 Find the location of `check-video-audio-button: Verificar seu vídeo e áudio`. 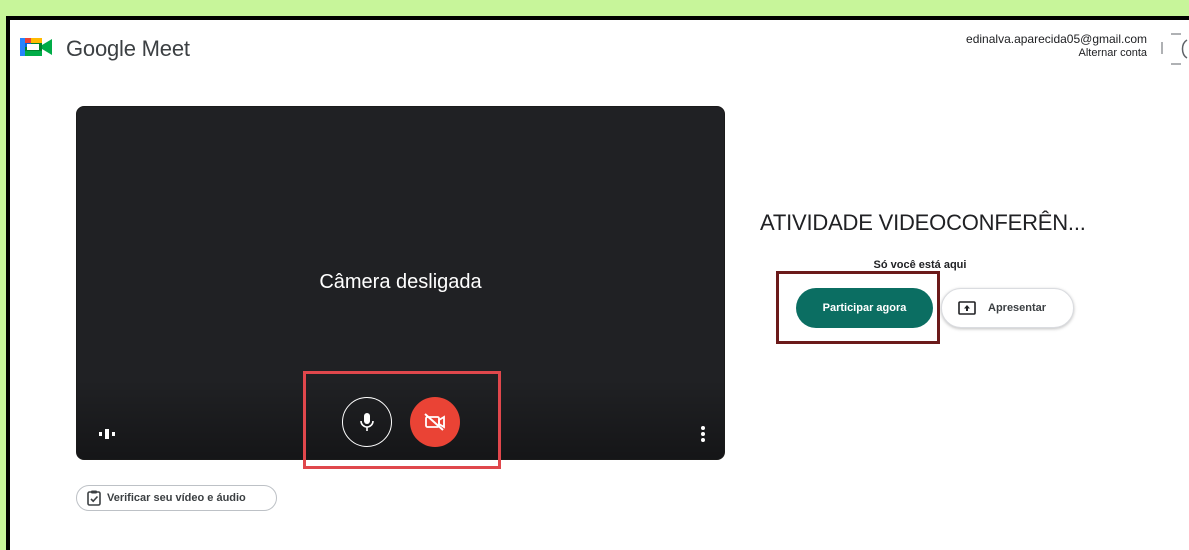

check-video-audio-button: Verificar seu vídeo e áudio is located at coordinates (176, 498).